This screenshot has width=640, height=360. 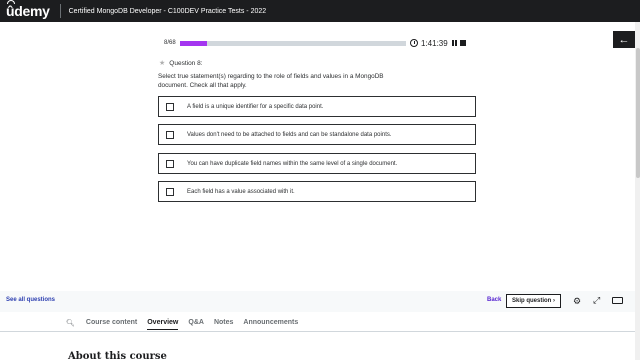 What do you see at coordinates (293, 43) in the screenshot?
I see `progress-bar` at bounding box center [293, 43].